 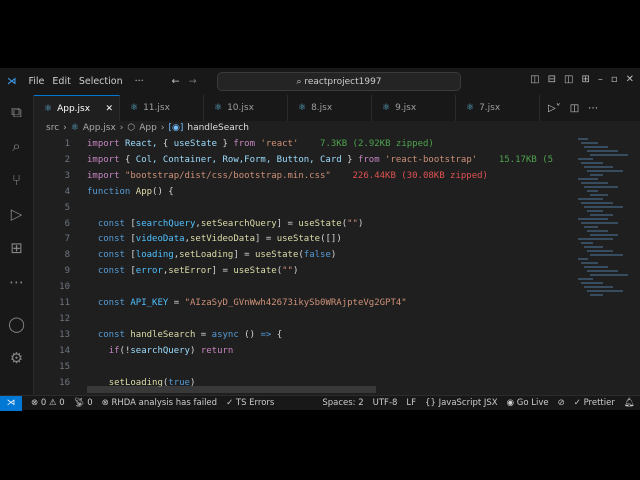 What do you see at coordinates (414, 108) in the screenshot?
I see `tab-9-jsx: ⚛ 9.jsx` at bounding box center [414, 108].